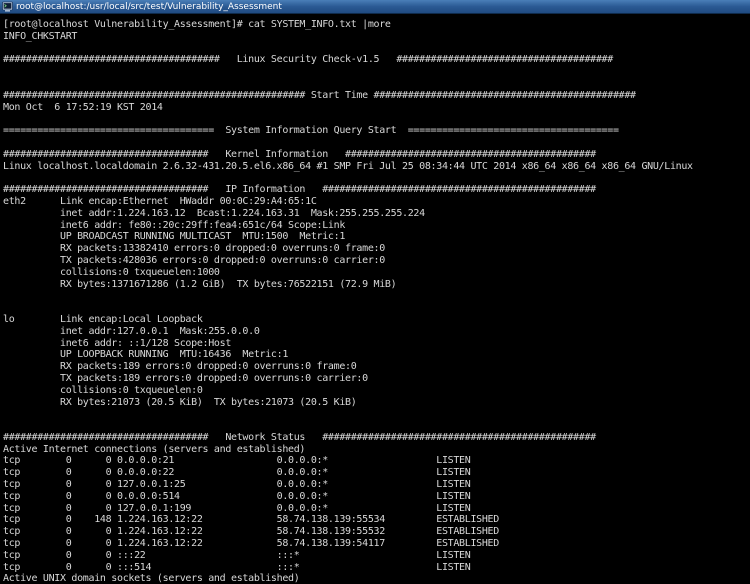  What do you see at coordinates (146, 355) in the screenshot?
I see `terminal-line: UP LOOPBACK RUNNING MTU:16436 Metric:1` at bounding box center [146, 355].